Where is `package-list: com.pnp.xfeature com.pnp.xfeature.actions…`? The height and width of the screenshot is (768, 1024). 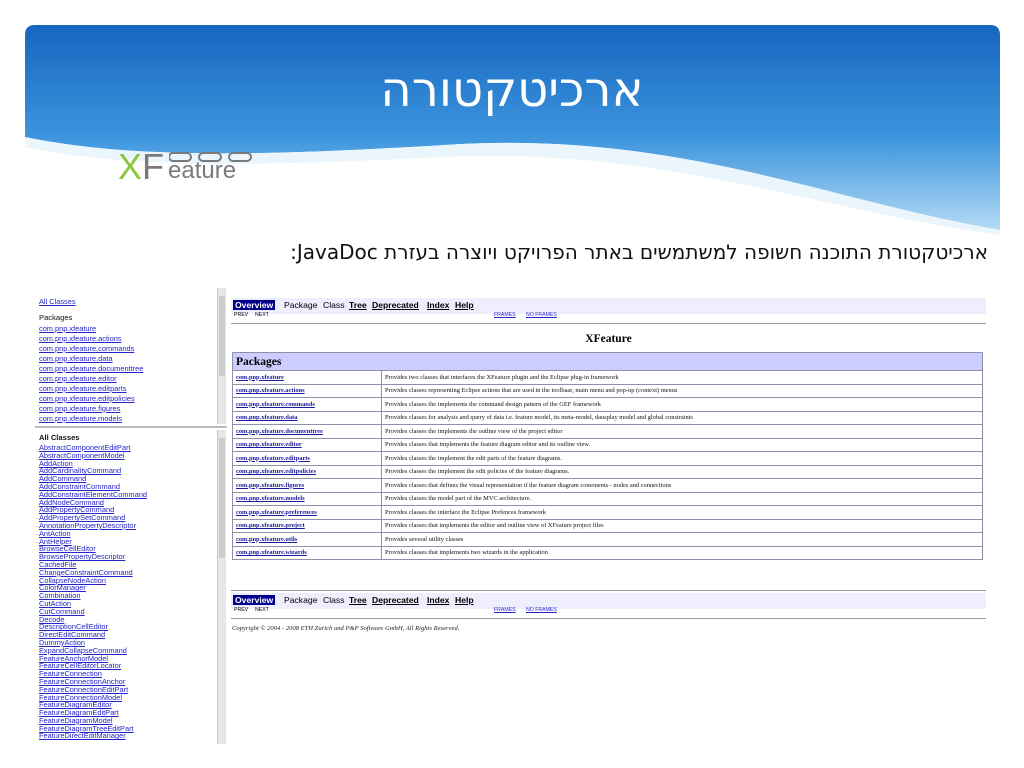
package-list: com.pnp.xfeature com.pnp.xfeature.actions… is located at coordinates (133, 374).